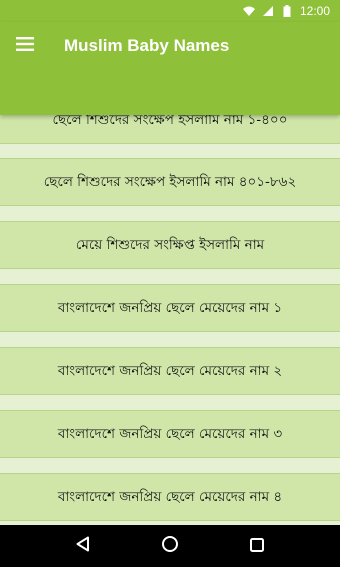 The height and width of the screenshot is (567, 340). Describe the element at coordinates (170, 308) in the screenshot. I see `list-item: বাংলাদেশে জনপ্রিয় ছেলে মেয়েদের নাম ১` at that location.